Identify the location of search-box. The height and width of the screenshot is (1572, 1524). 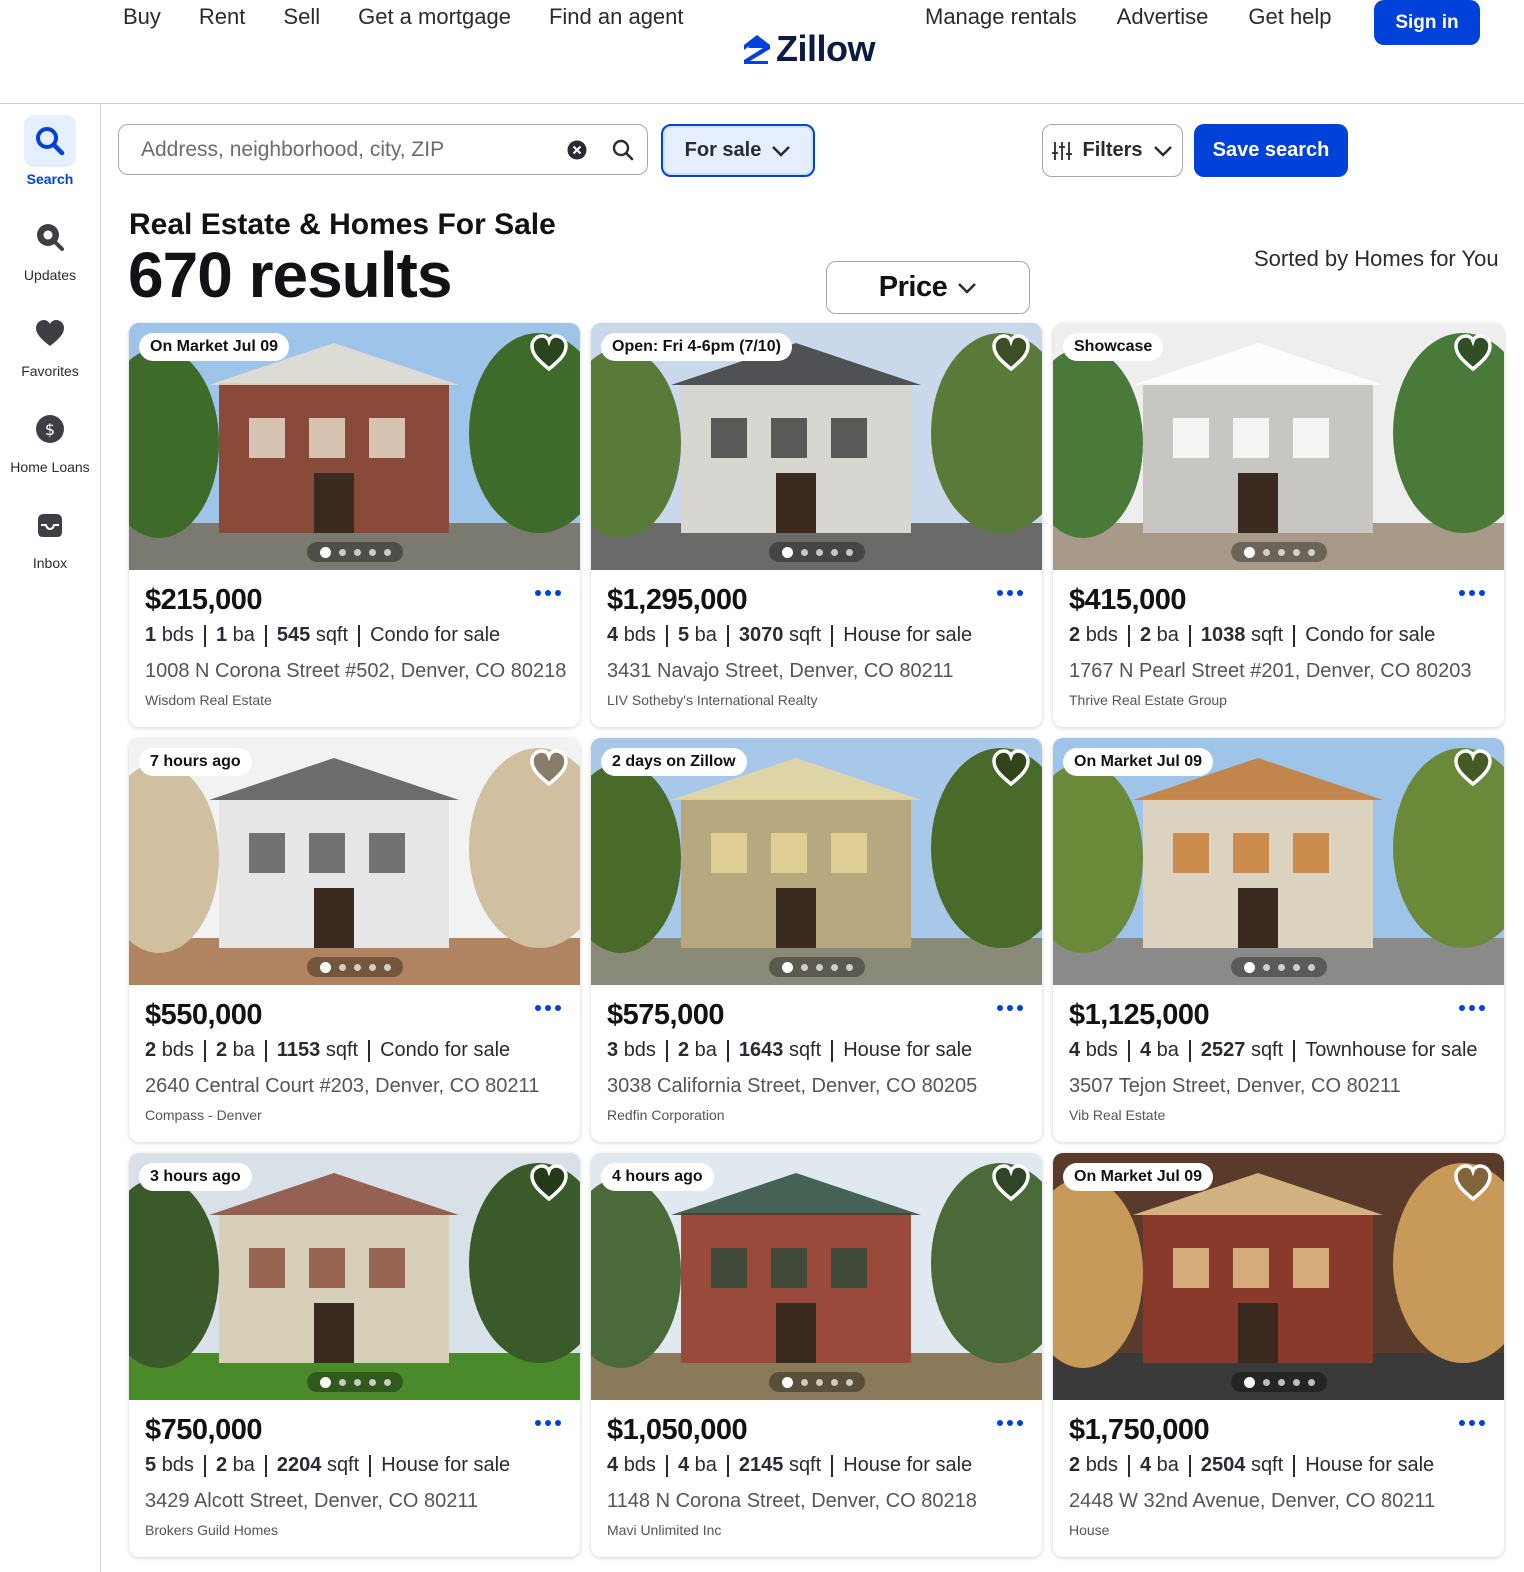
(383, 149).